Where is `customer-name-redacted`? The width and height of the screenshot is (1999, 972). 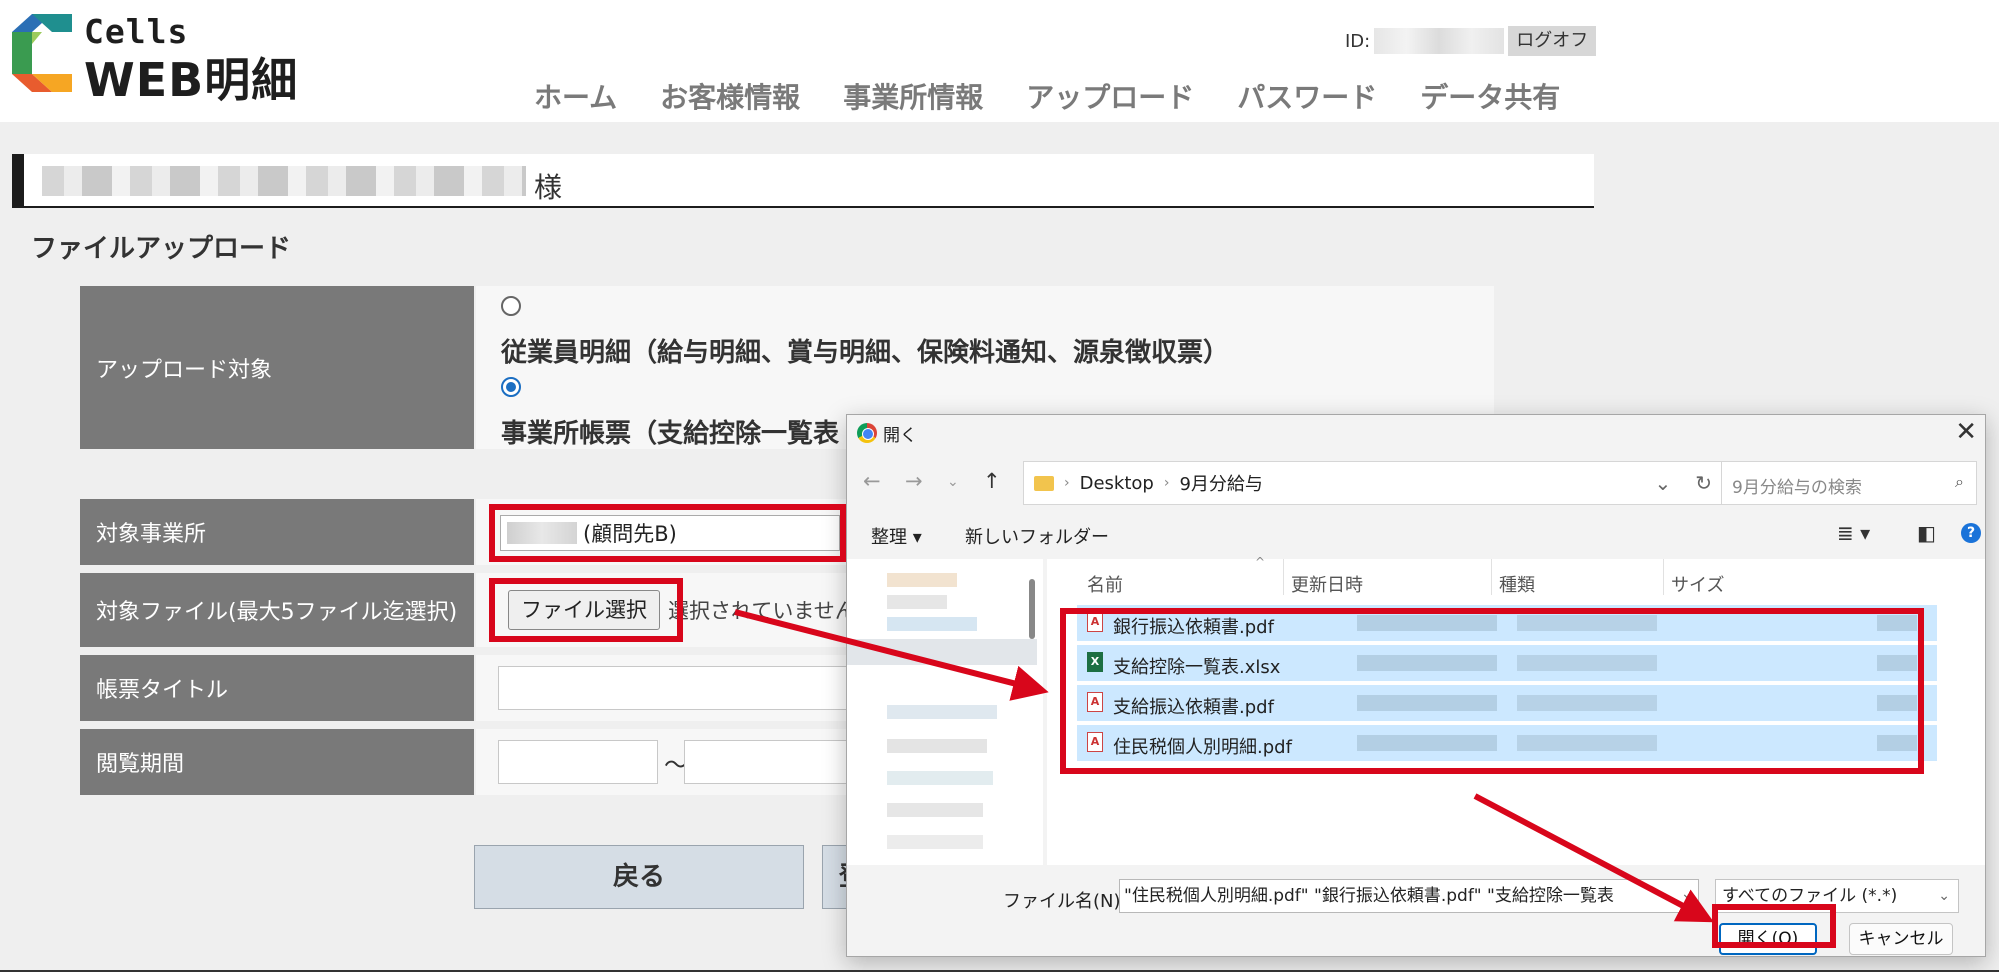 customer-name-redacted is located at coordinates (284, 181).